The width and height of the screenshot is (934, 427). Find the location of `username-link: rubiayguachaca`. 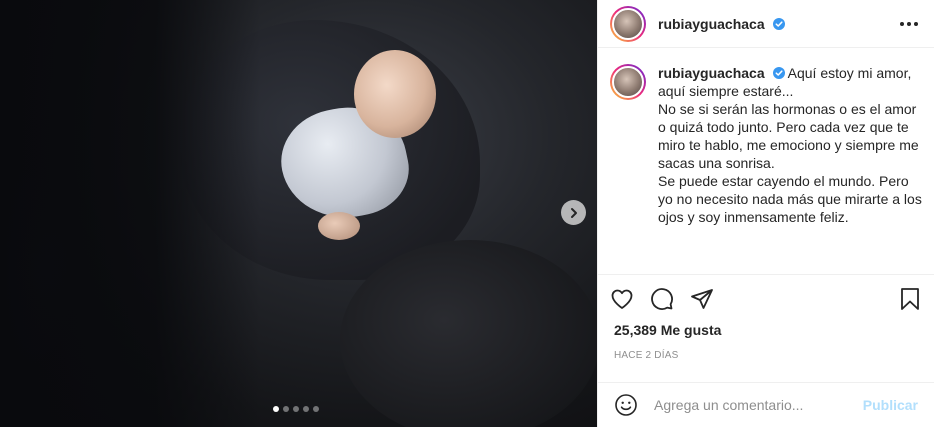

username-link: rubiayguachaca is located at coordinates (721, 24).